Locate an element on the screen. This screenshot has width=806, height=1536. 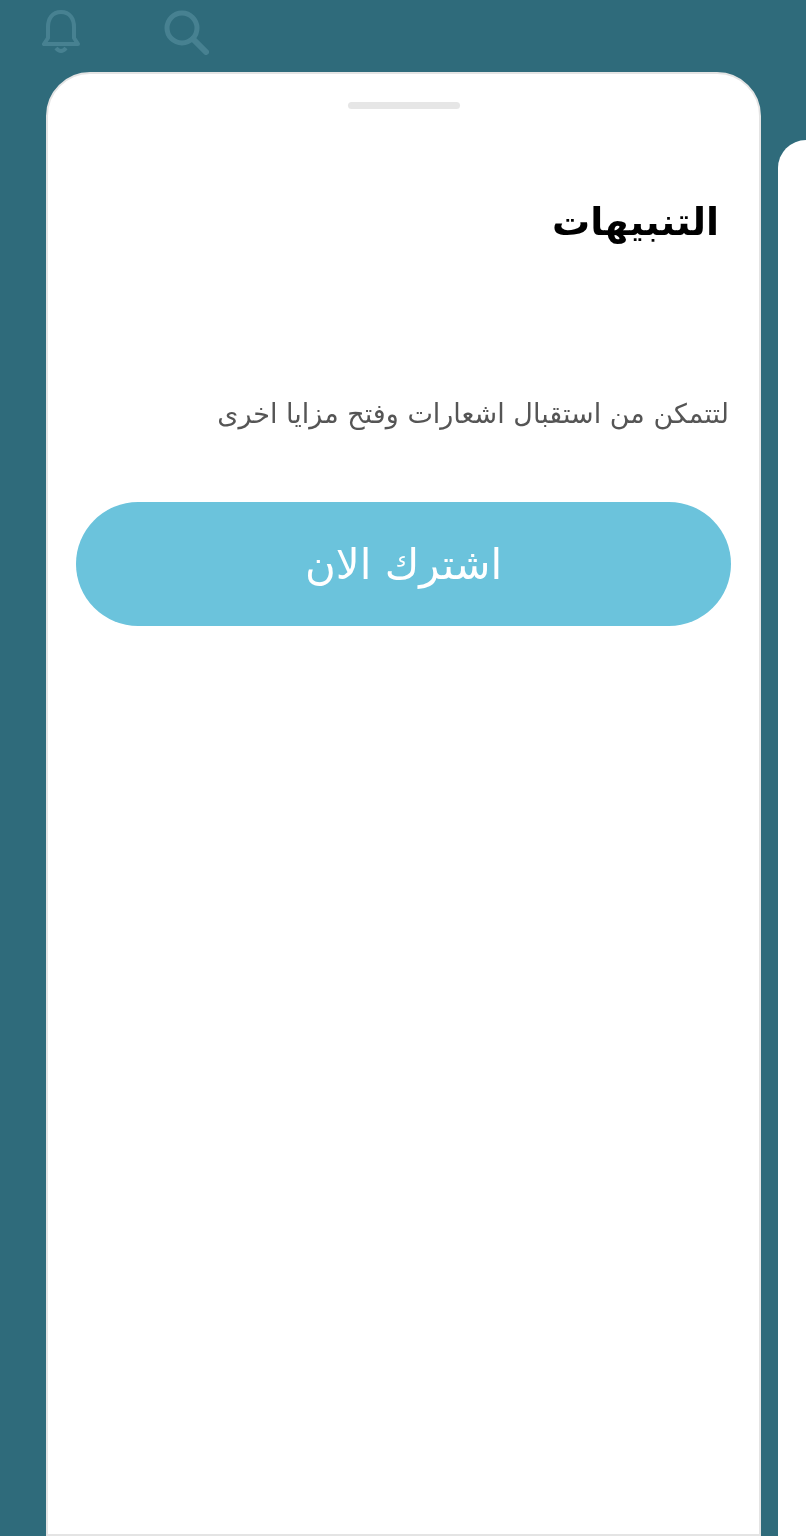
message-text: لتتمكن من استقبال اشعارات وفتح مزايا اخرى is located at coordinates (473, 413).